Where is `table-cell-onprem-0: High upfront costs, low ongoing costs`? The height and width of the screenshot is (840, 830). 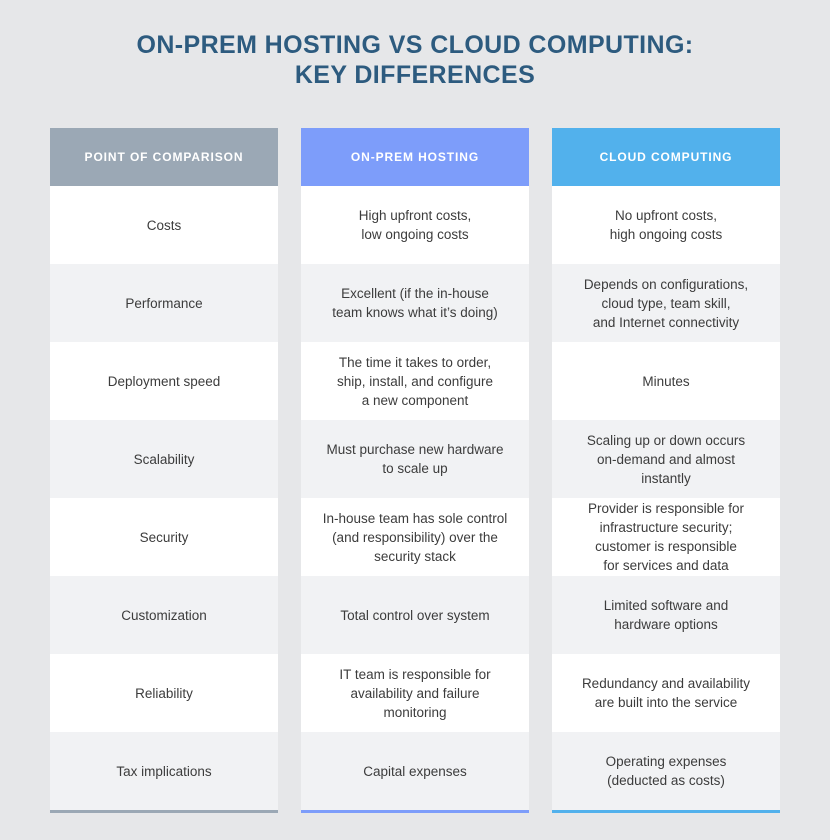
table-cell-onprem-0: High upfront costs, low ongoing costs is located at coordinates (415, 225).